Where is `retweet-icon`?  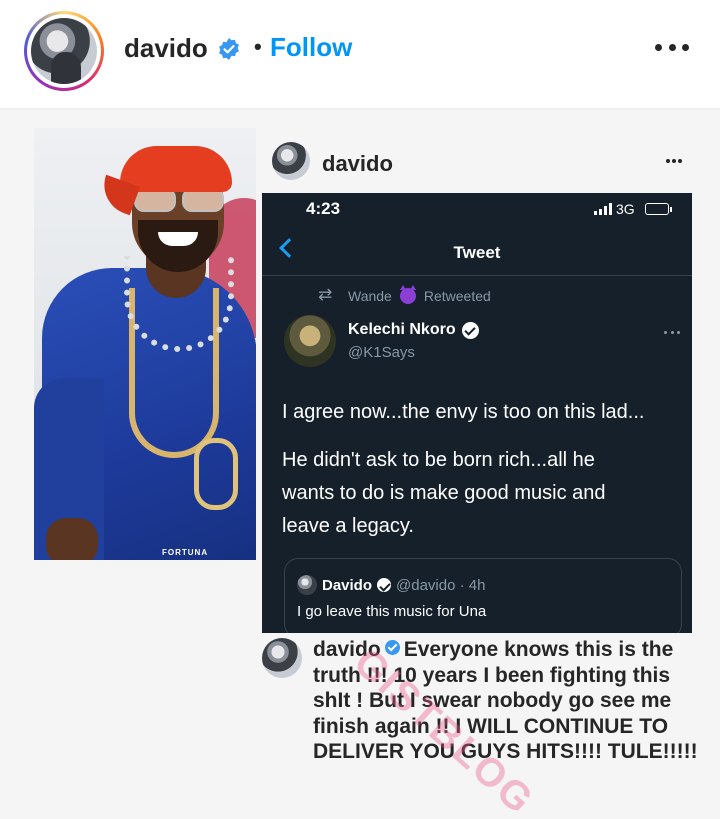
retweet-icon is located at coordinates (329, 295).